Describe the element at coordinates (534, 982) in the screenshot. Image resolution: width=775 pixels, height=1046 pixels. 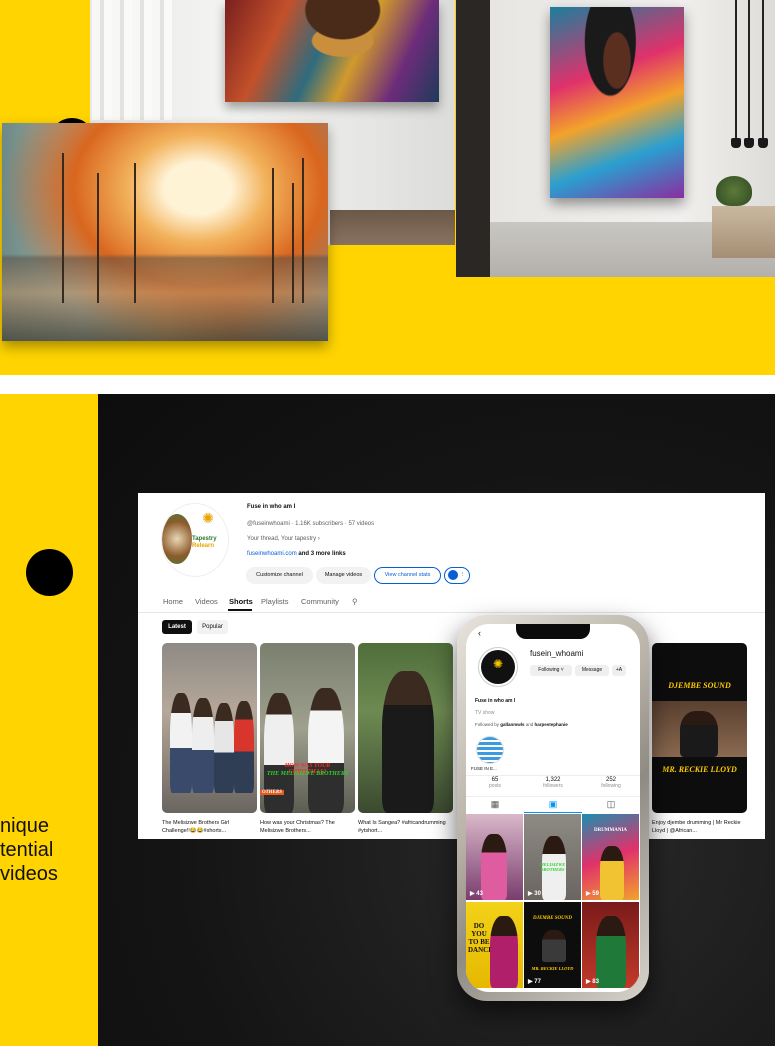
I see `play-count: ▶ 77` at that location.